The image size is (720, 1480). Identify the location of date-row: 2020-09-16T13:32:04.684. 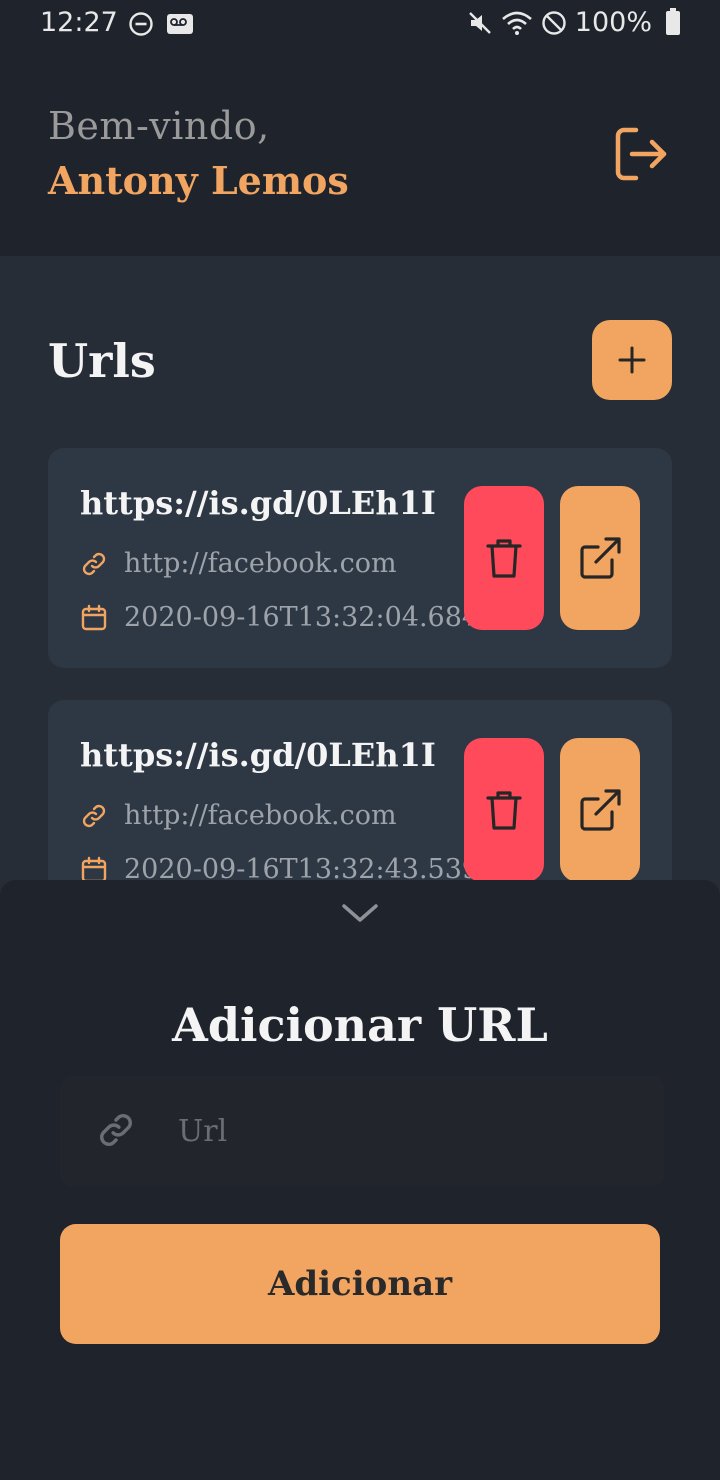
(279, 617).